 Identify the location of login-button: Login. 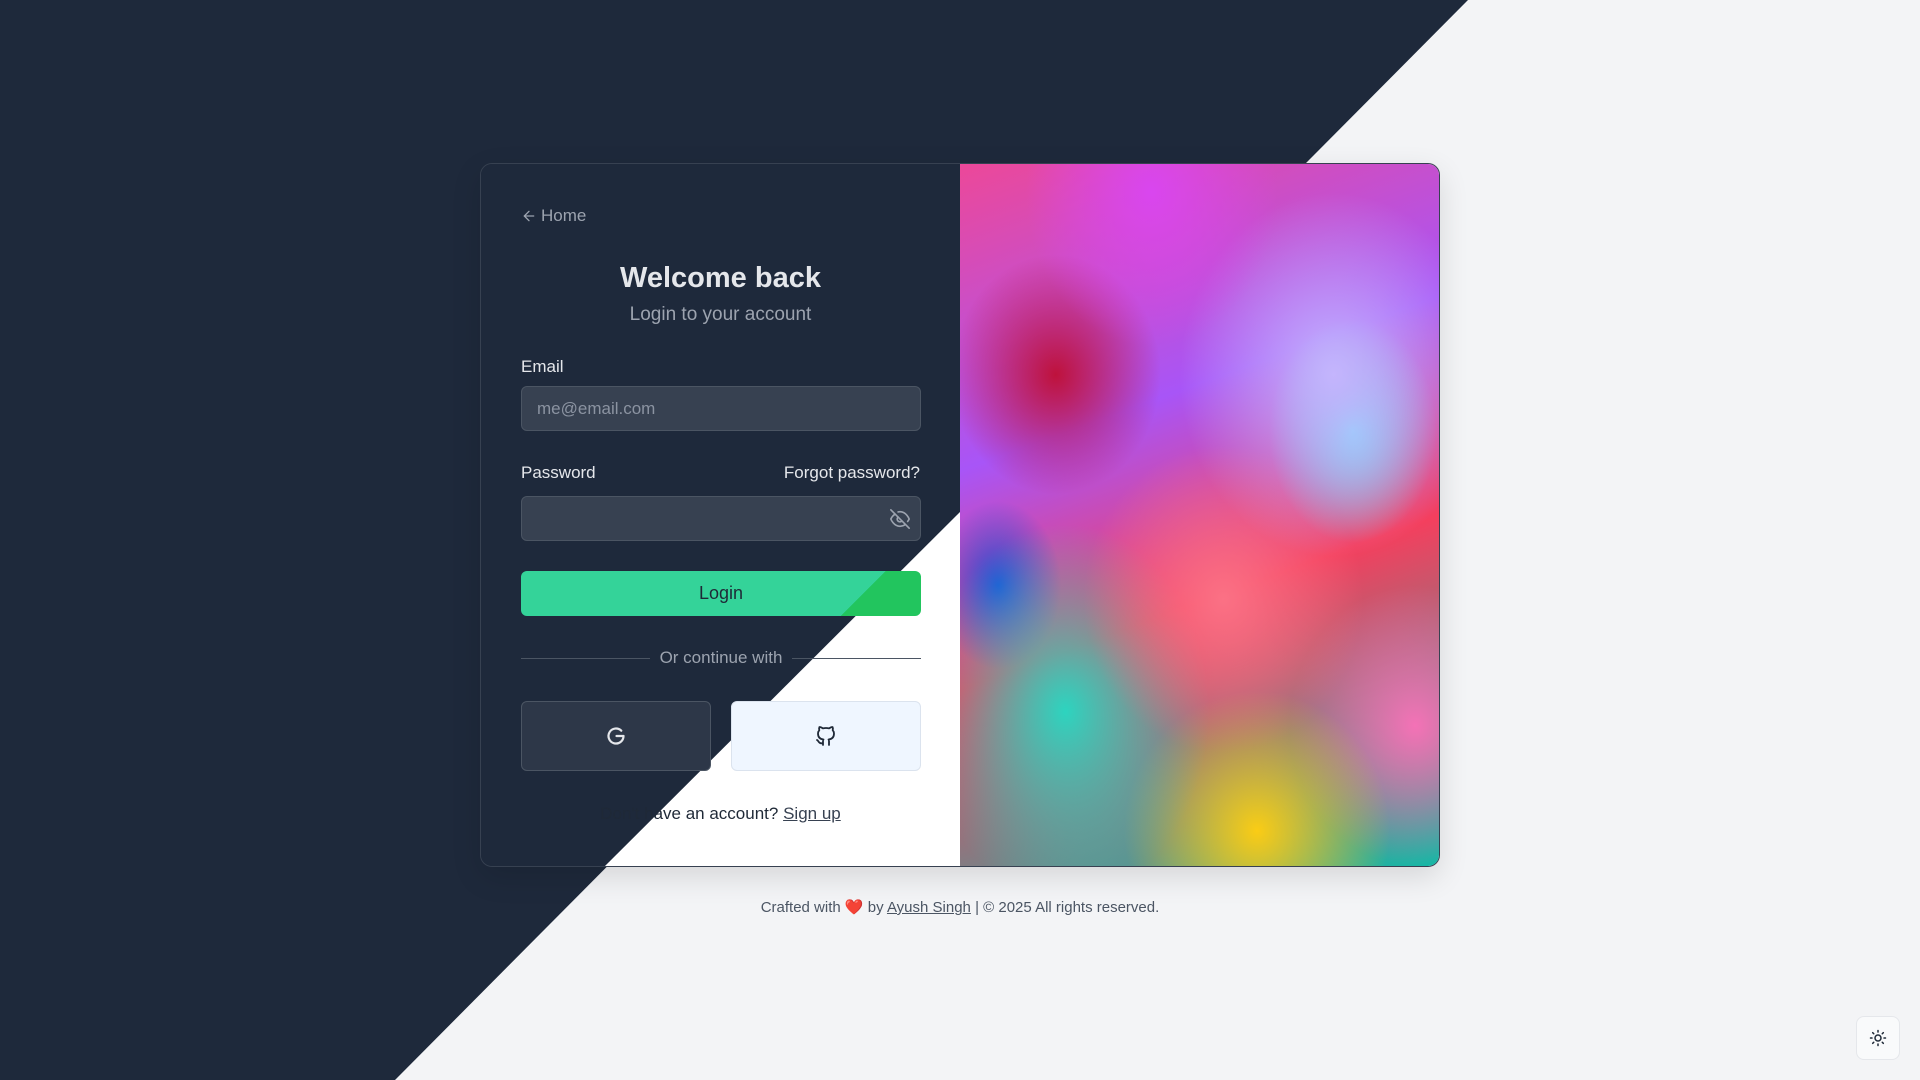
(721, 593).